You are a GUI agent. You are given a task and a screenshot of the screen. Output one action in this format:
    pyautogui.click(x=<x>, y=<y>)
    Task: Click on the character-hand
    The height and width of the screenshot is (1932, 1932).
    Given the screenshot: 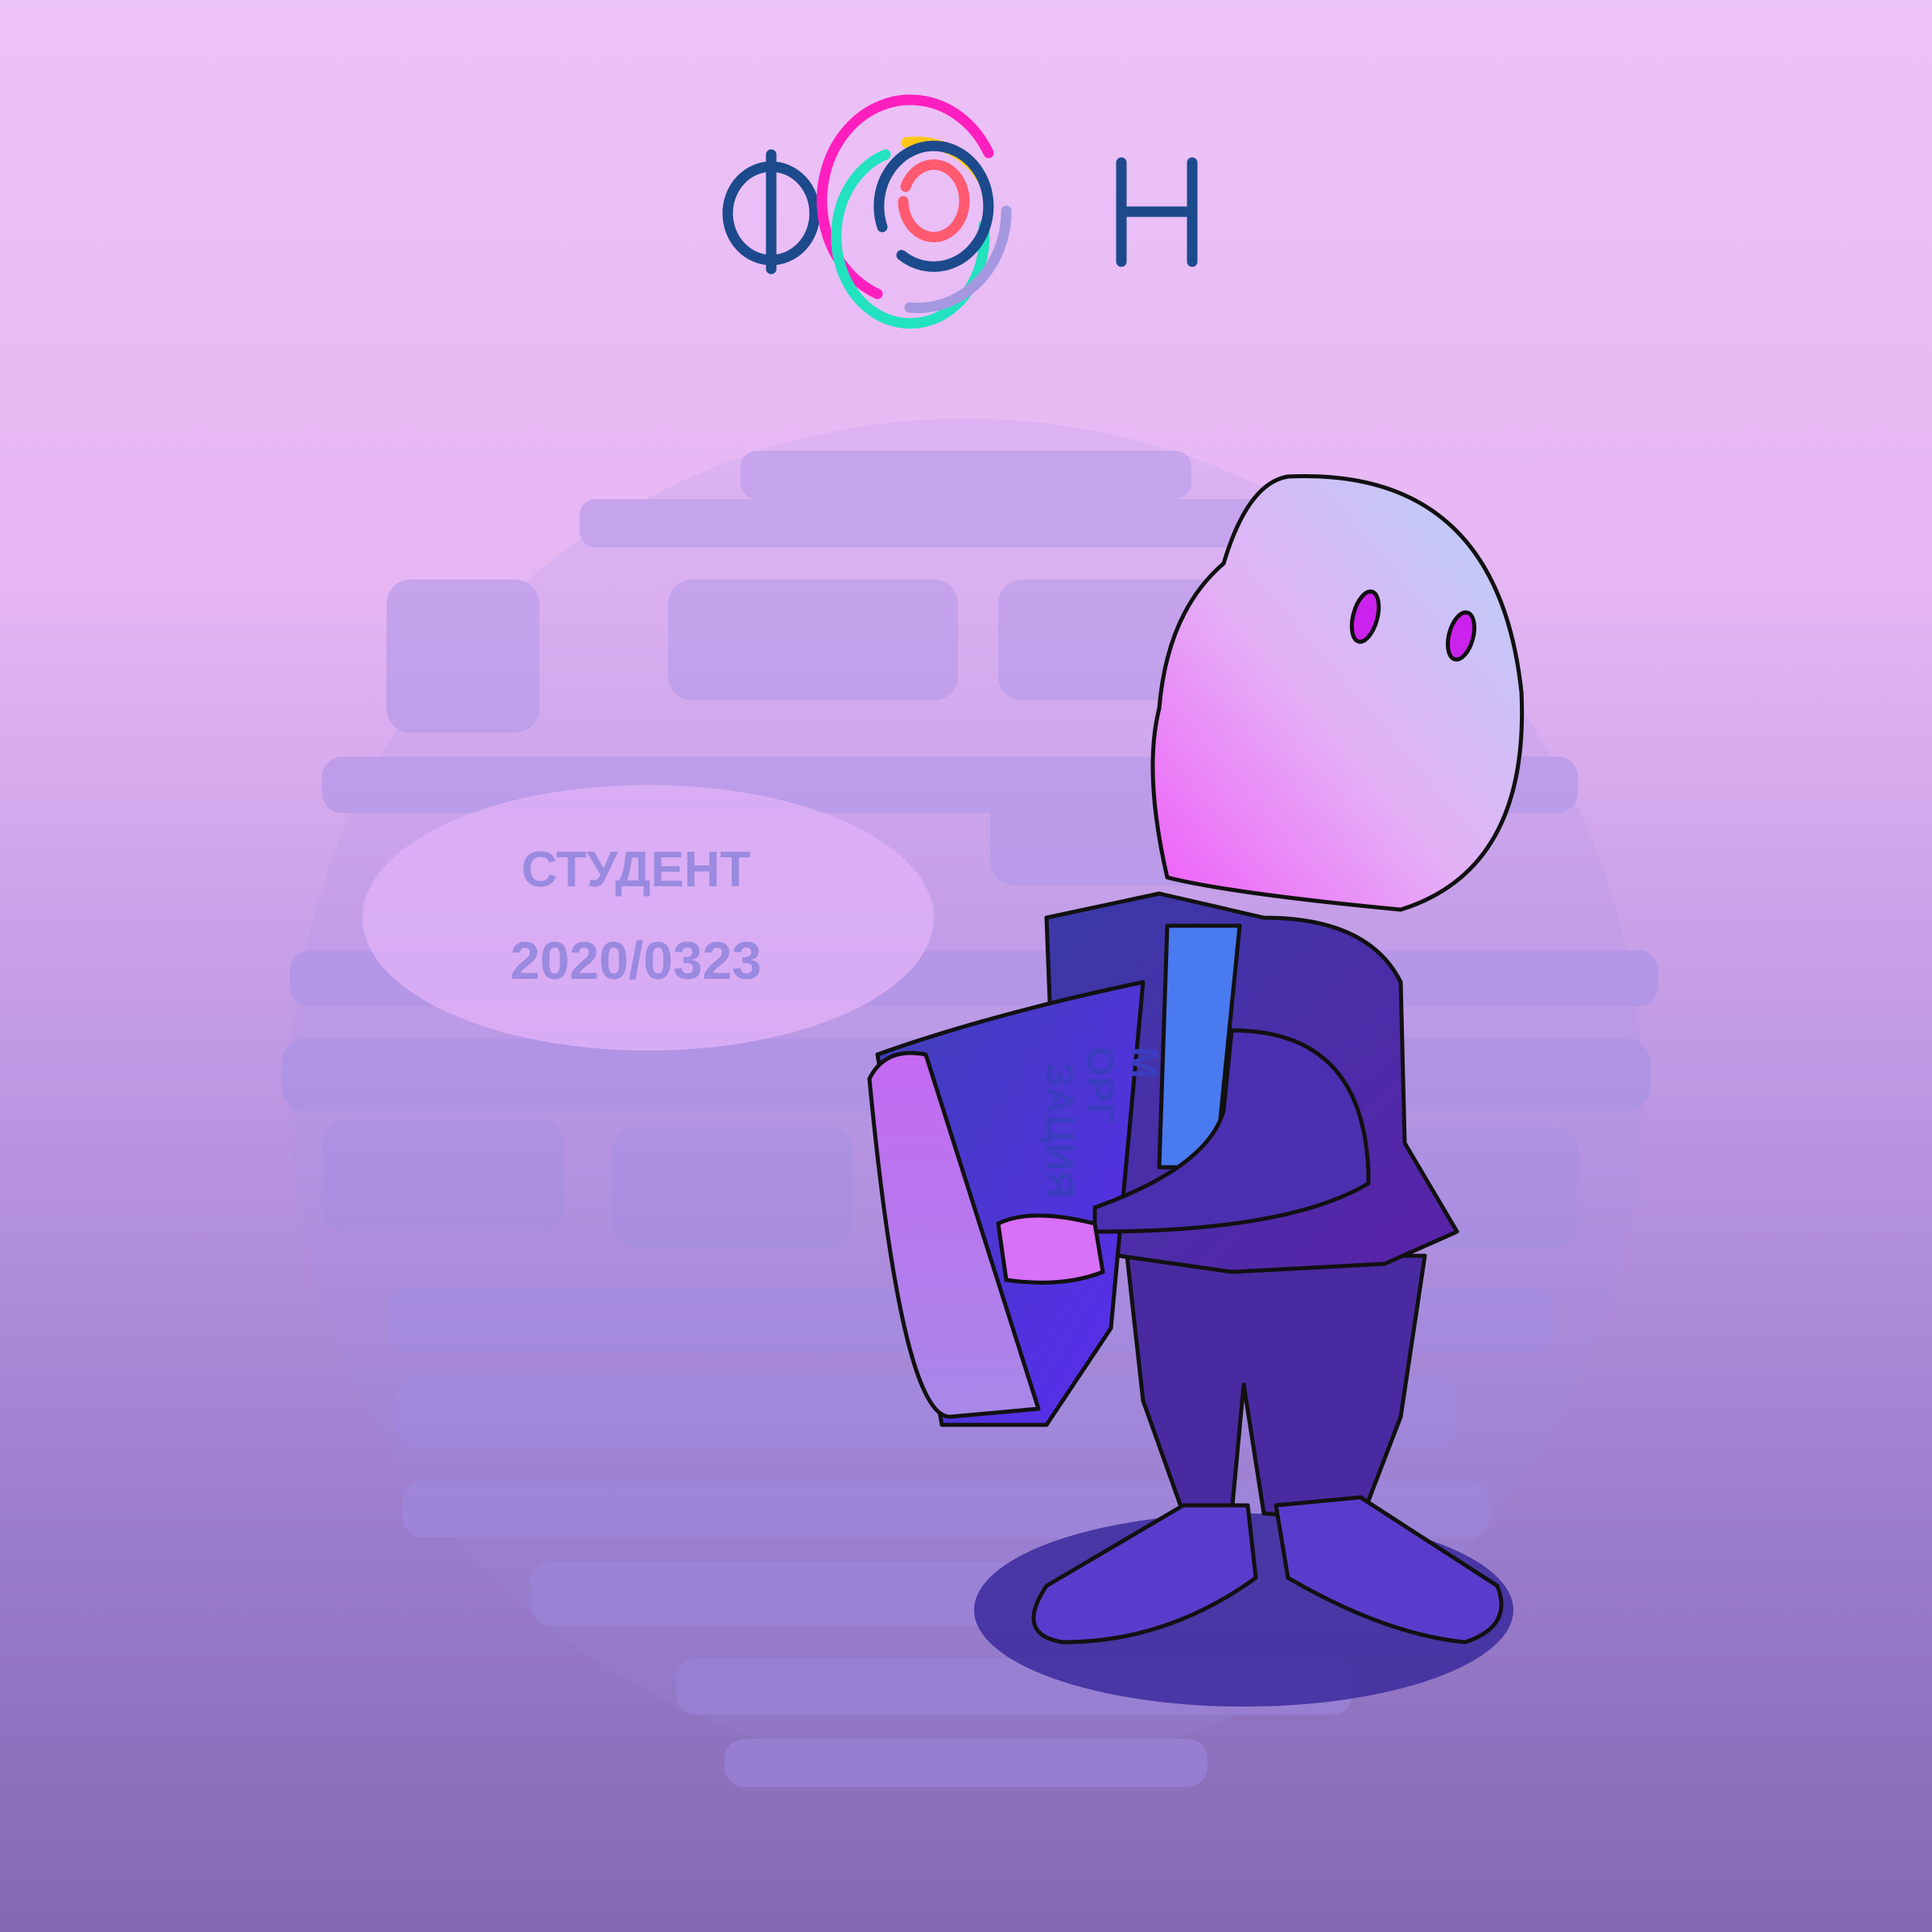 What is the action you would take?
    pyautogui.click(x=1050, y=1249)
    